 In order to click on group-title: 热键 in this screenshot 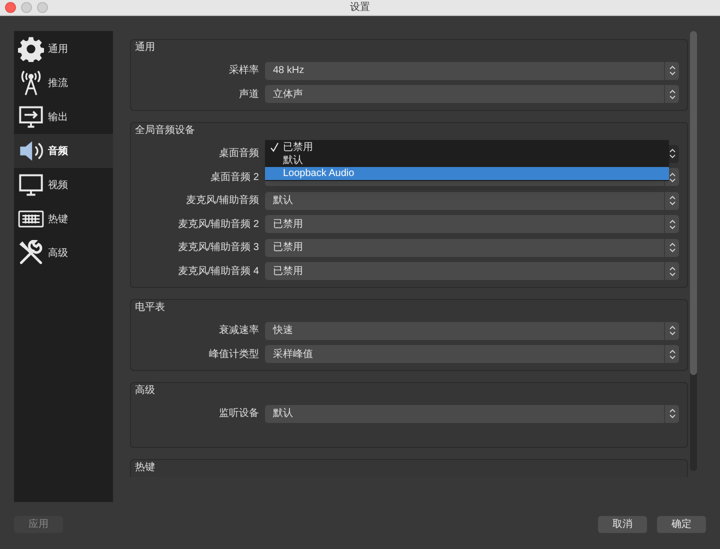, I will do `click(145, 467)`.